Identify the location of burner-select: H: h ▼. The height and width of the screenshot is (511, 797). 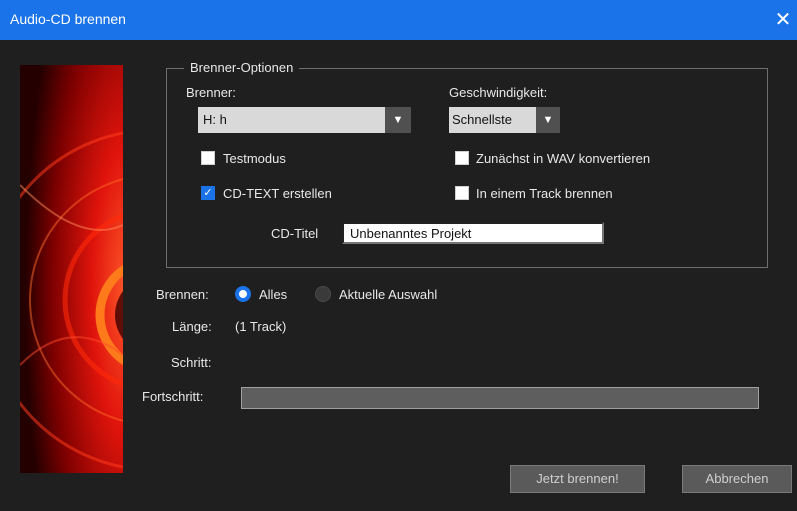
(304, 120).